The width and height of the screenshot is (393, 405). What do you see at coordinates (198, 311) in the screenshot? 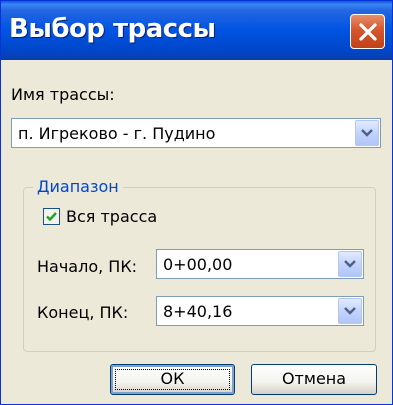
I see `end-station-value: 8+40,16` at bounding box center [198, 311].